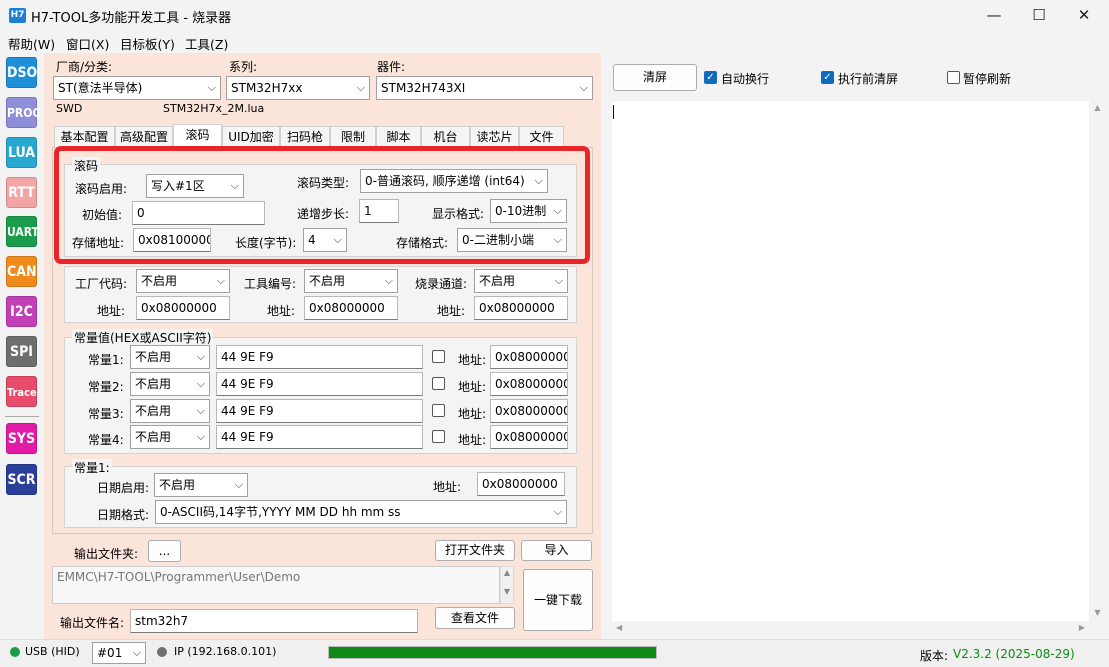 The width and height of the screenshot is (1109, 667). I want to click on constant-4-enable-select: 不启用 ⌵, so click(170, 437).